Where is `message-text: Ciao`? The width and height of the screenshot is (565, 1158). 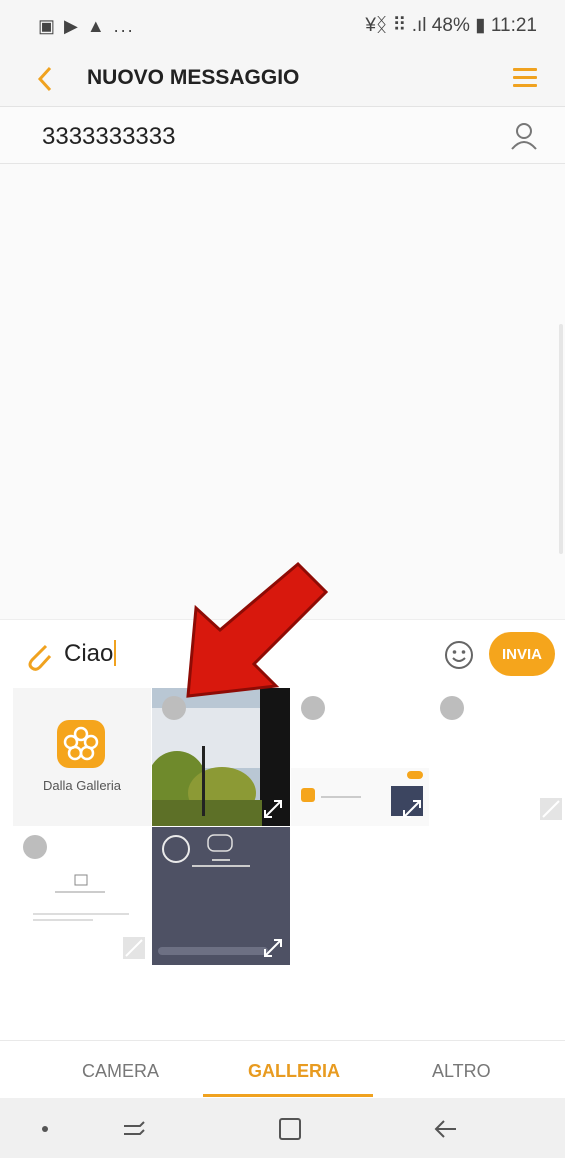
message-text: Ciao is located at coordinates (89, 653).